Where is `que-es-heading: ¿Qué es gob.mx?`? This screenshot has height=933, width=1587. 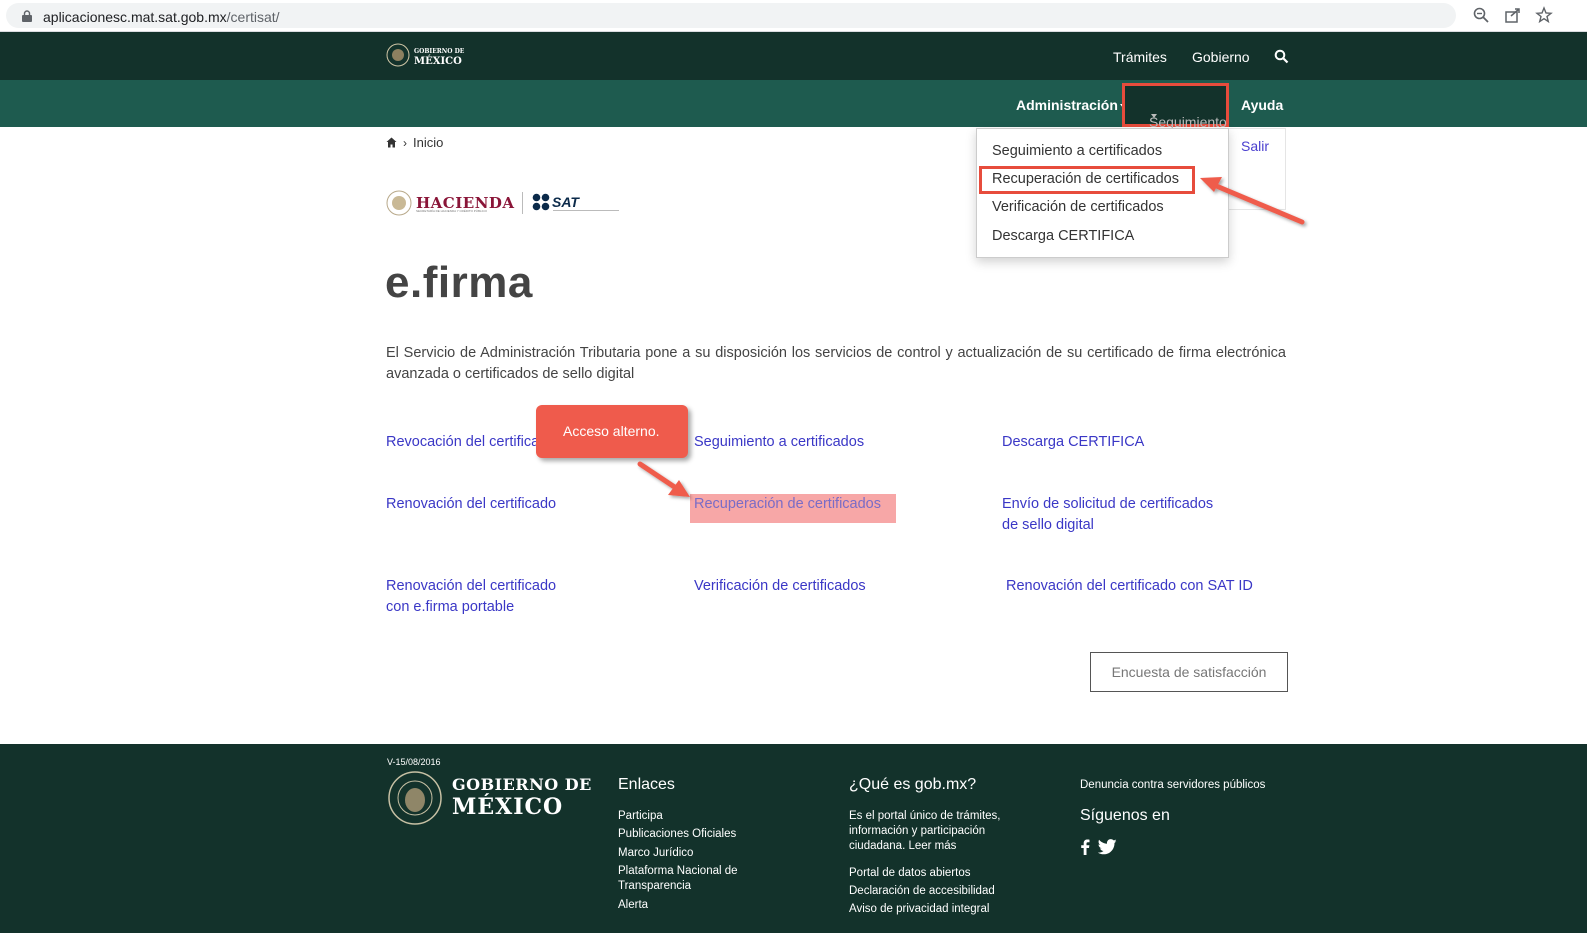
que-es-heading: ¿Qué es gob.mx? is located at coordinates (913, 784).